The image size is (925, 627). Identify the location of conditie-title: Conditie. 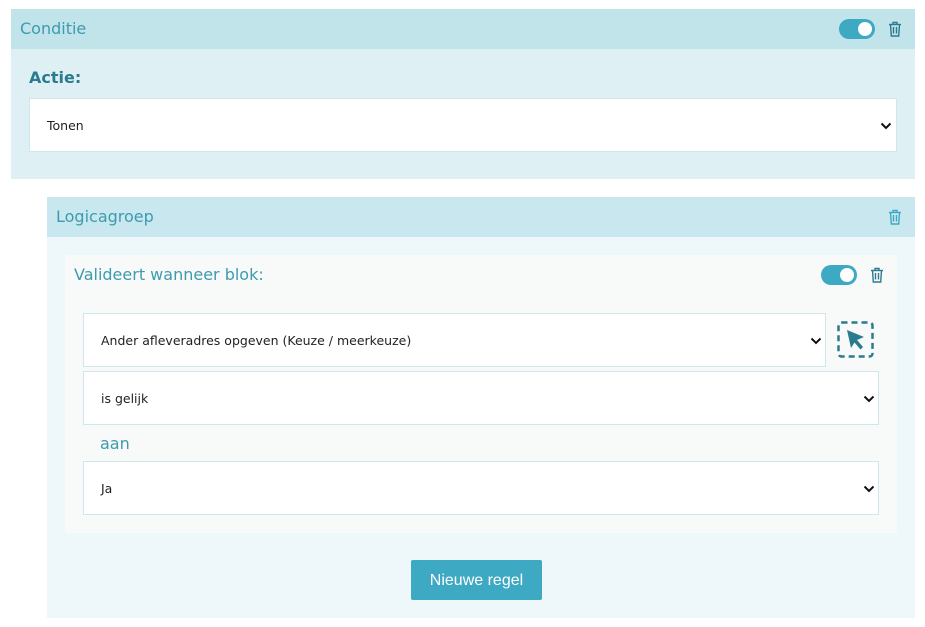
(53, 28).